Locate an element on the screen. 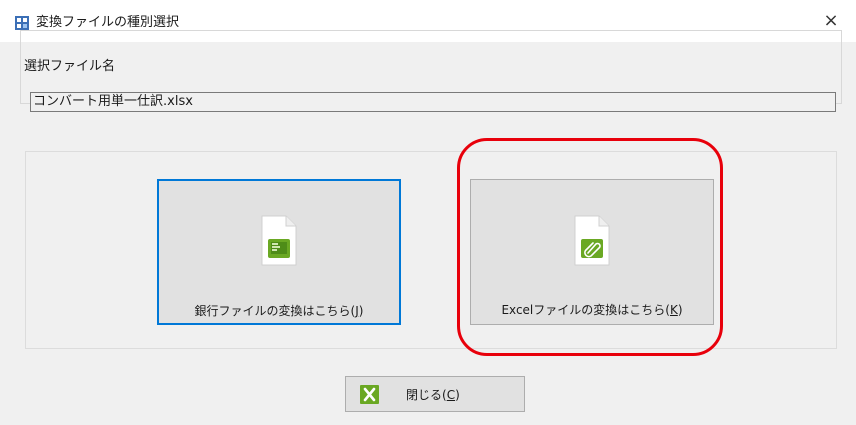  close-button-label: 閉じる(C) is located at coordinates (433, 395).